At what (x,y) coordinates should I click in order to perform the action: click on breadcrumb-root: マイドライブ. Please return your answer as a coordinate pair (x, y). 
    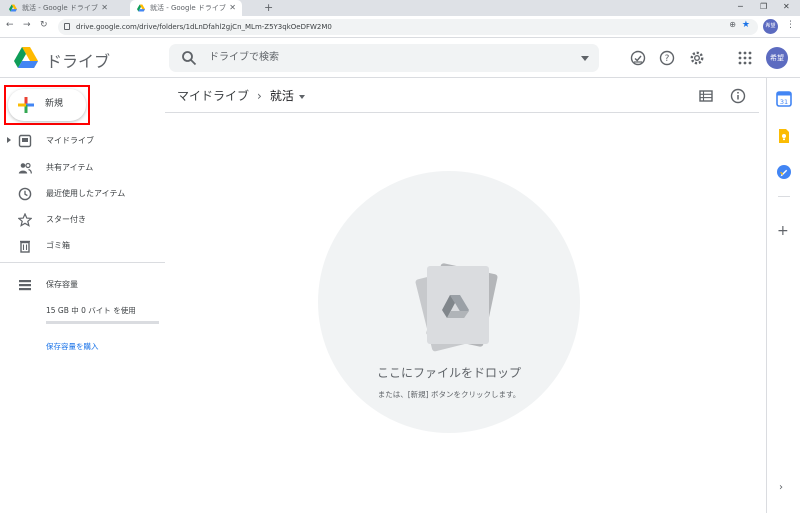
    Looking at the image, I should click on (213, 96).